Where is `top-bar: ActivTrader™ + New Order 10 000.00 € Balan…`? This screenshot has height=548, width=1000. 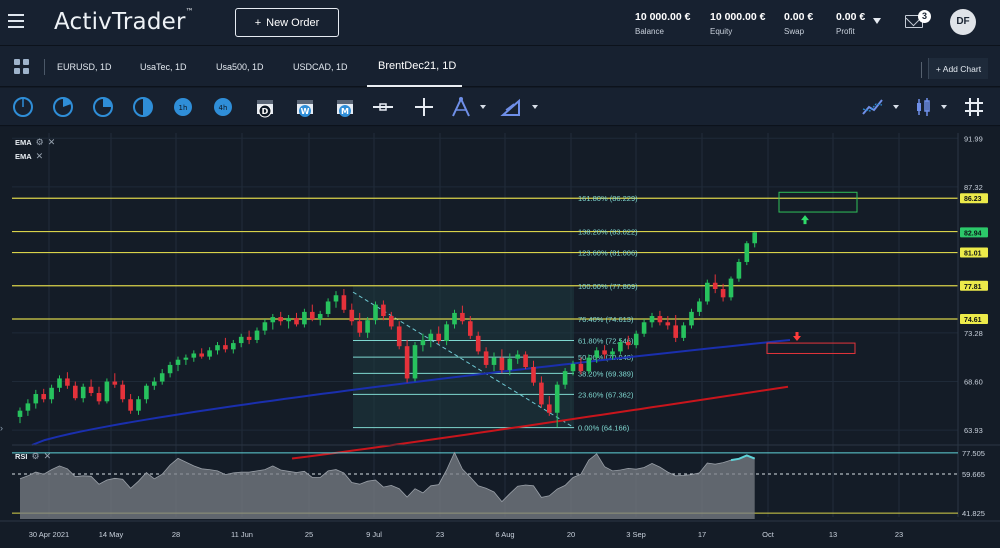 top-bar: ActivTrader™ + New Order 10 000.00 € Balan… is located at coordinates (500, 23).